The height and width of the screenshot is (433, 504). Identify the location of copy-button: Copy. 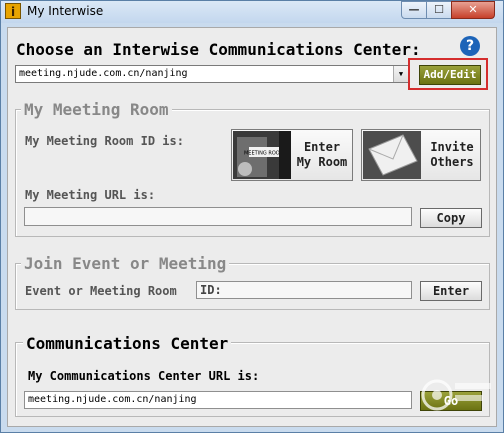
(451, 218).